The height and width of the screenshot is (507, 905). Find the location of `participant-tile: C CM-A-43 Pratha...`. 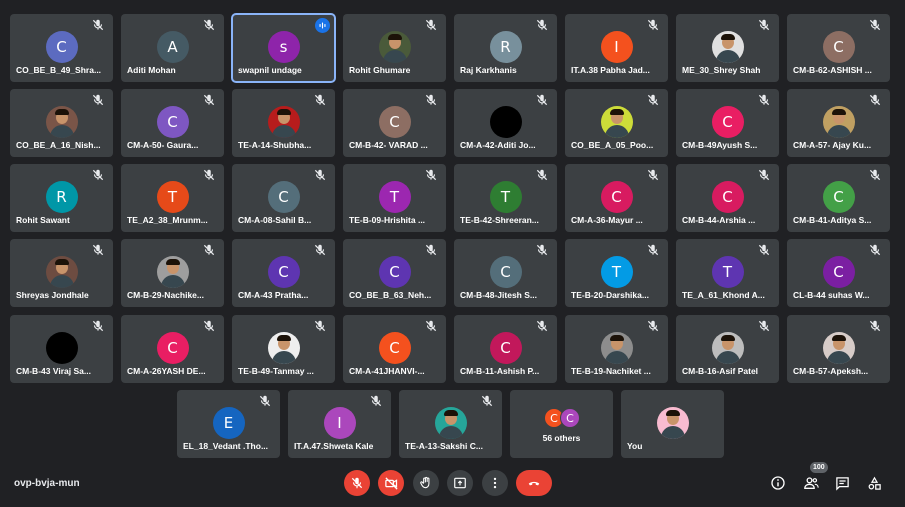

participant-tile: C CM-A-43 Pratha... is located at coordinates (283, 273).